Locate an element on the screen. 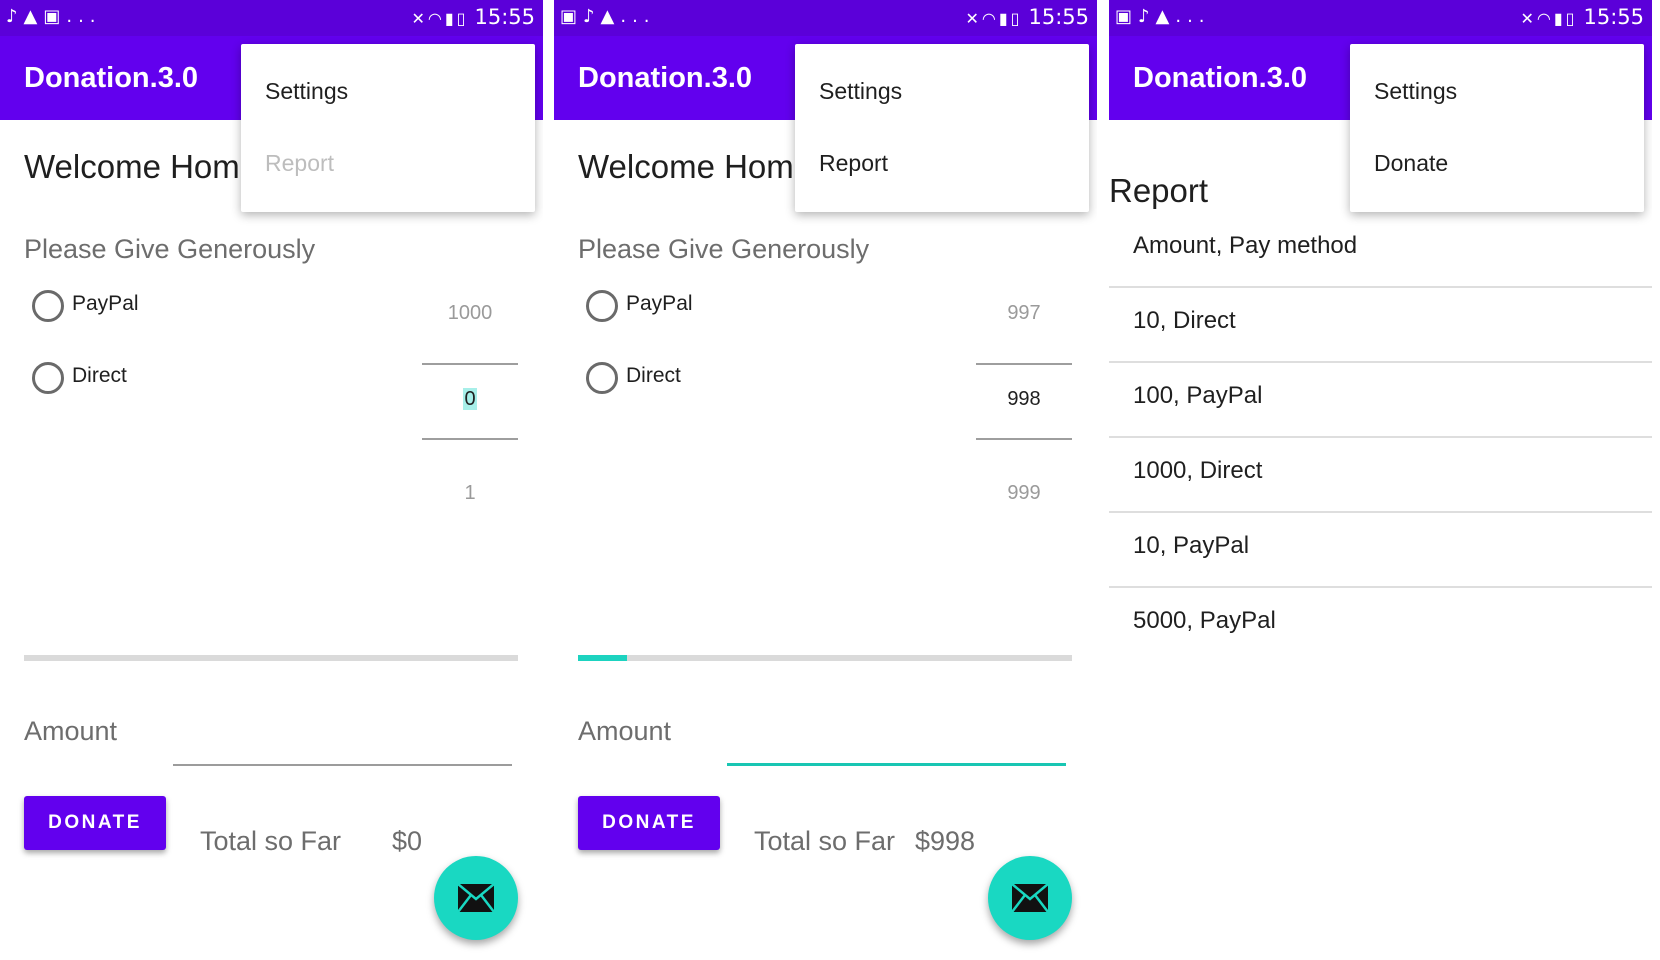  list-item-text: 5000, PayPal is located at coordinates (1204, 620).